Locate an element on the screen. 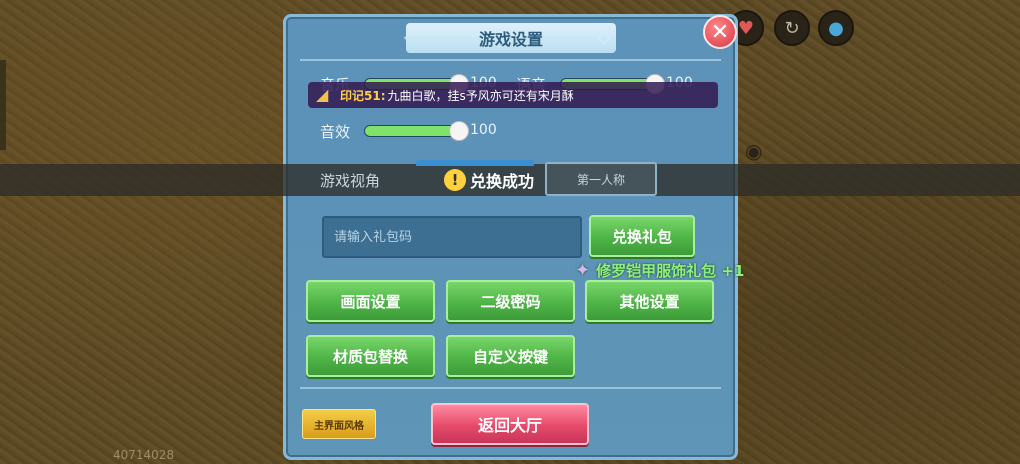  sfx-slider-fill is located at coordinates (412, 131).